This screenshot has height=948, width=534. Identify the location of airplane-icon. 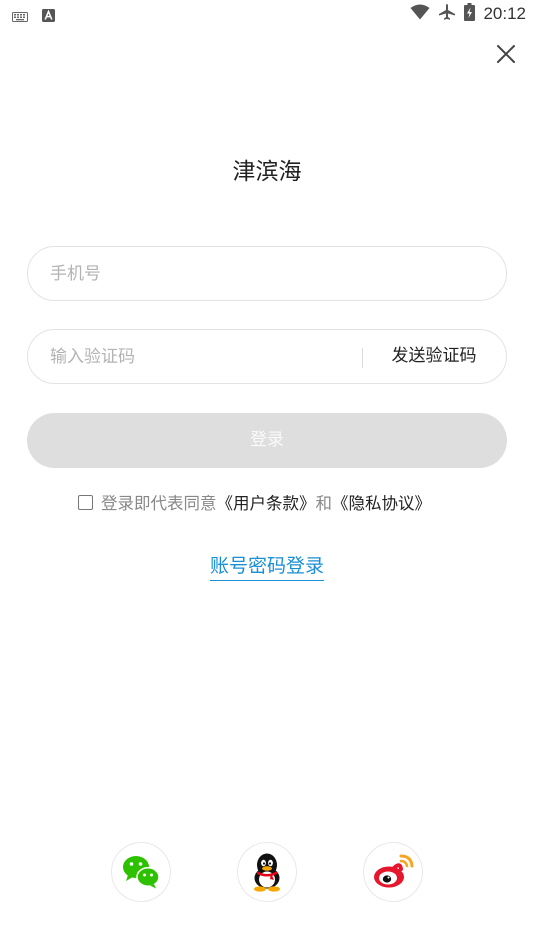
(447, 14).